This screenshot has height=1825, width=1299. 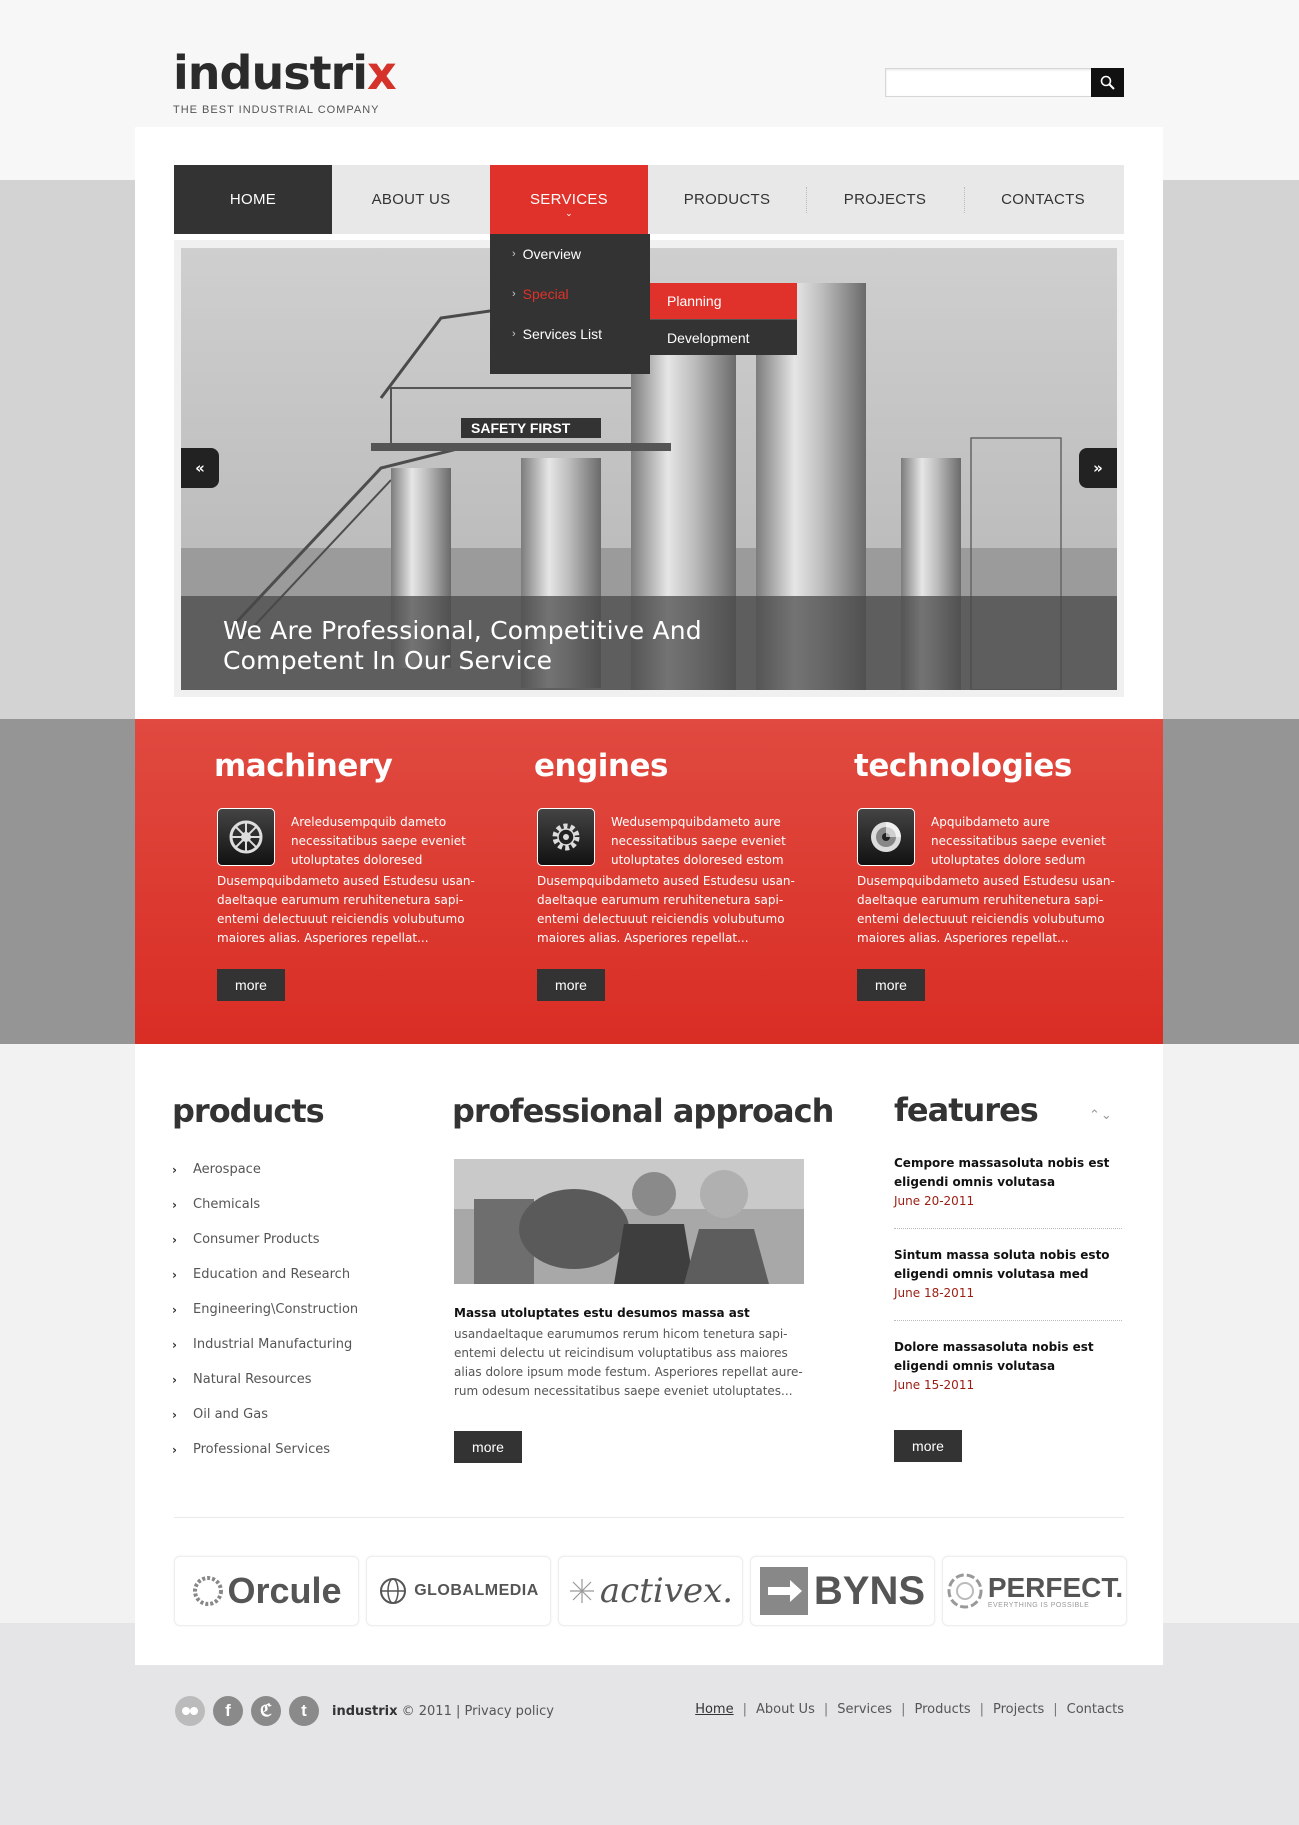 I want to click on feature-item-date: June 18-2011, so click(x=934, y=1293).